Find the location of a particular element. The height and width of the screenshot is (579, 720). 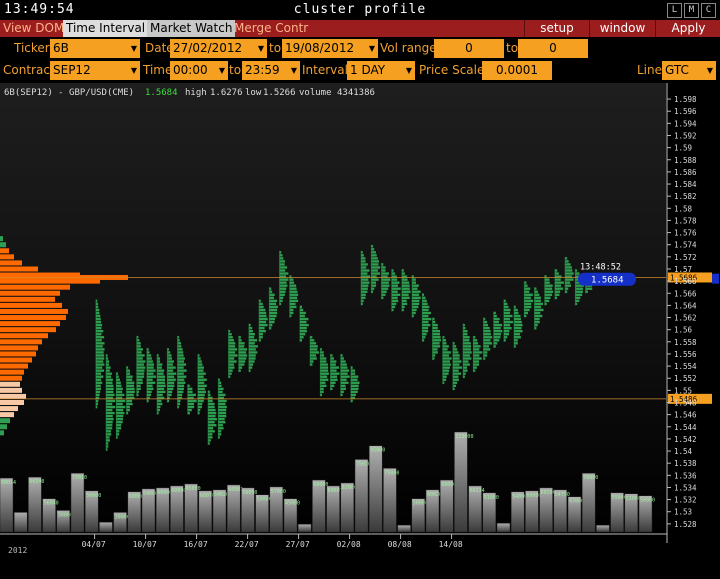

line-select: GTC ▼ is located at coordinates (689, 70).